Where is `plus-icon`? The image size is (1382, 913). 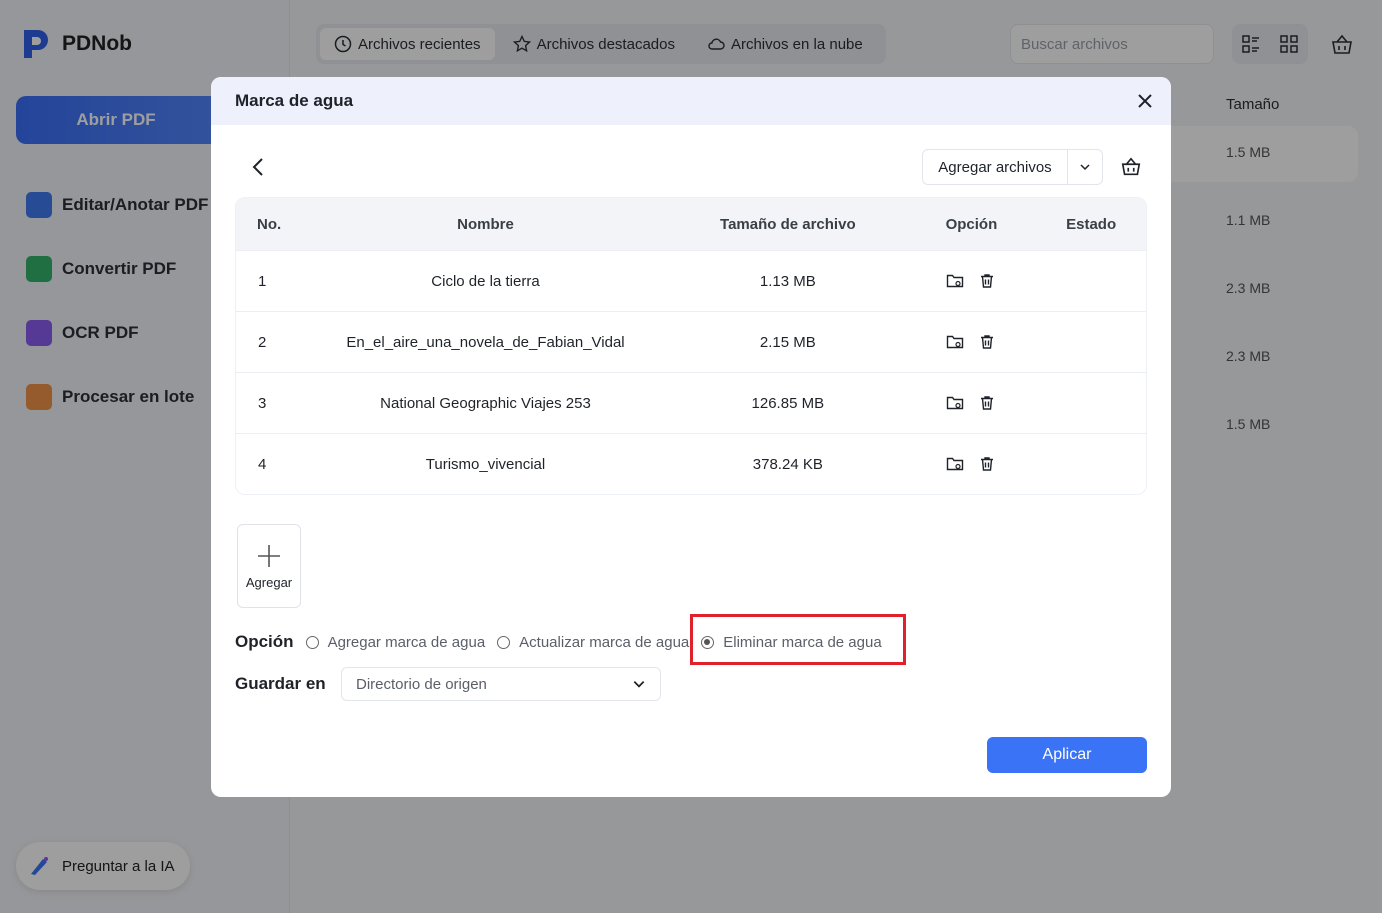
plus-icon is located at coordinates (269, 555).